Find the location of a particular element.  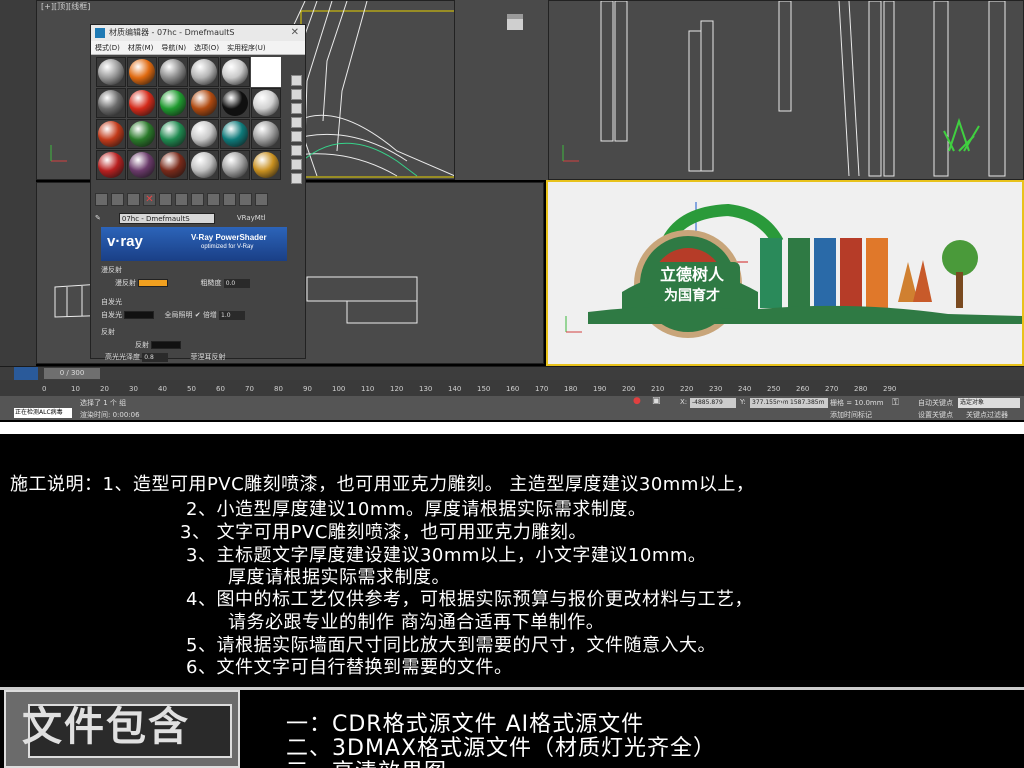

menu-utilities: 实用程序(U) is located at coordinates (246, 47).